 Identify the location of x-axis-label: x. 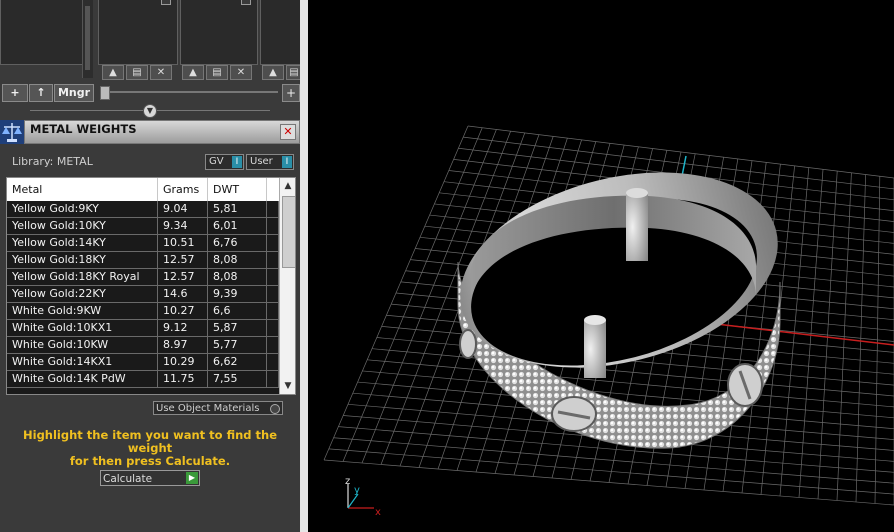
(378, 512).